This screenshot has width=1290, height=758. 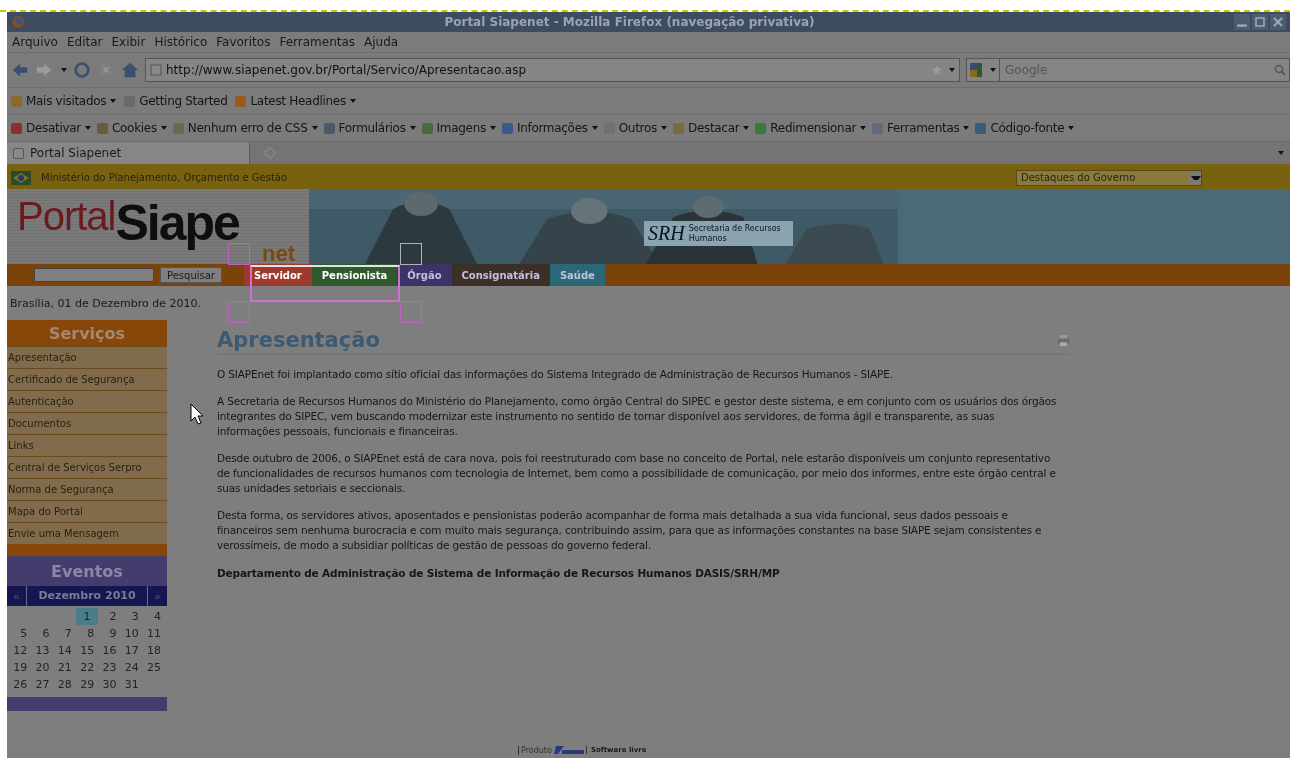 I want to click on nav-tab: Saúde, so click(x=577, y=275).